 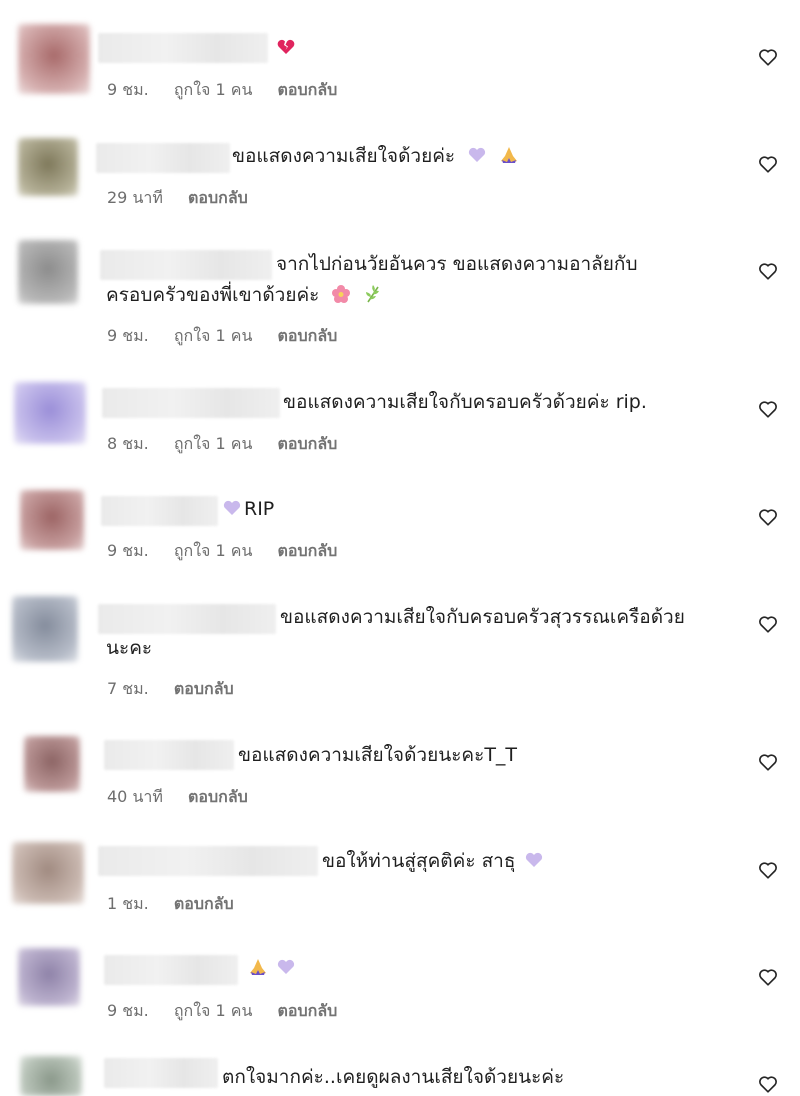 I want to click on comment-text: ตกใจมากค่ะ..เคยดูผลงานเสียใจด้วยนะค่ะ, so click(x=393, y=1077).